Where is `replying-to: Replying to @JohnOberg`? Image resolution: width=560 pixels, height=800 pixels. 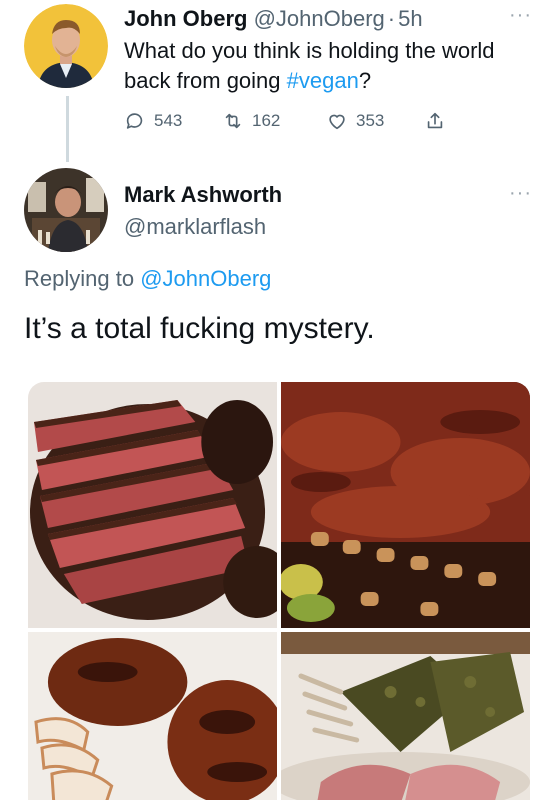 replying-to: Replying to @JohnOberg is located at coordinates (147, 279).